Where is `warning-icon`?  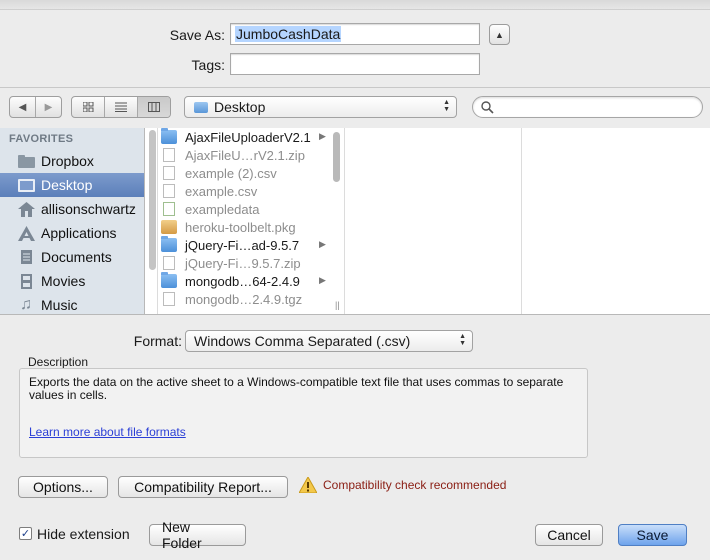
warning-icon is located at coordinates (308, 485).